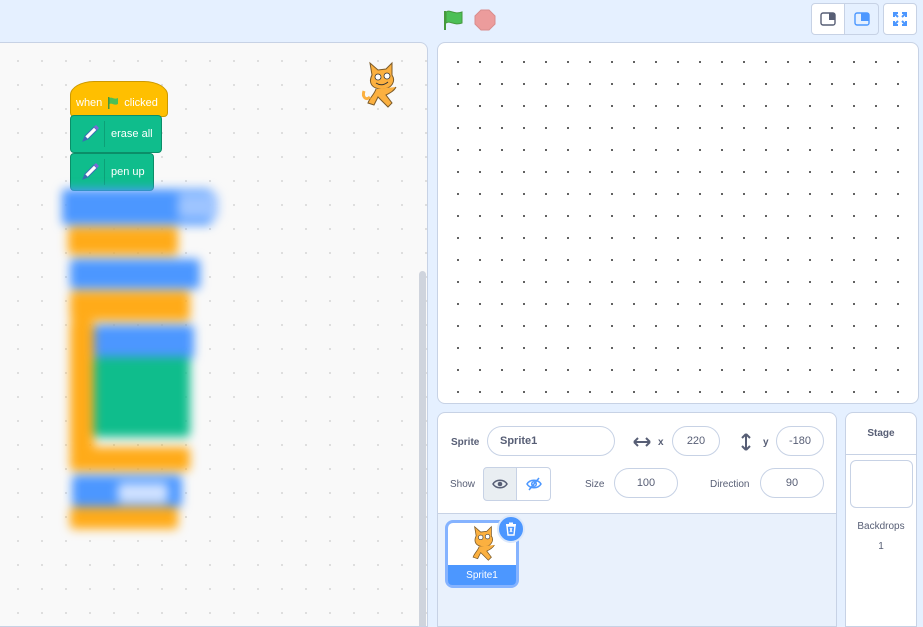 The image size is (923, 627). Describe the element at coordinates (800, 441) in the screenshot. I see `y-input: -180` at that location.